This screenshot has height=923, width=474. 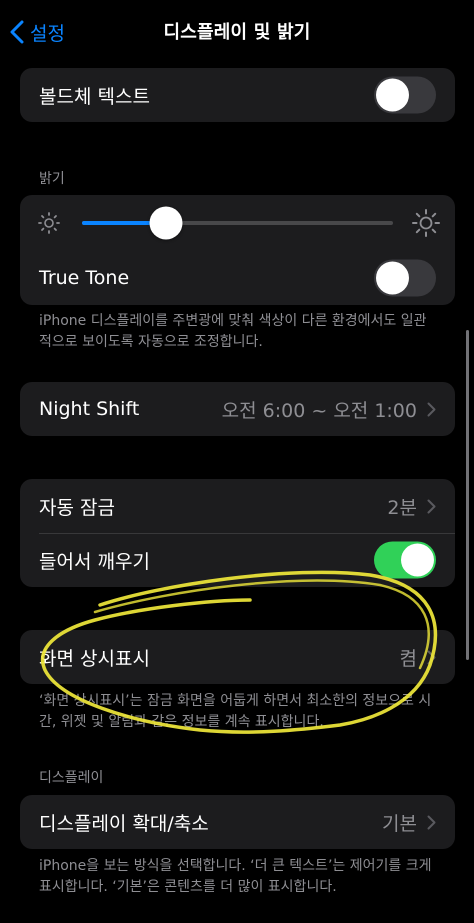 I want to click on brightness-group: True Tone, so click(x=237, y=250).